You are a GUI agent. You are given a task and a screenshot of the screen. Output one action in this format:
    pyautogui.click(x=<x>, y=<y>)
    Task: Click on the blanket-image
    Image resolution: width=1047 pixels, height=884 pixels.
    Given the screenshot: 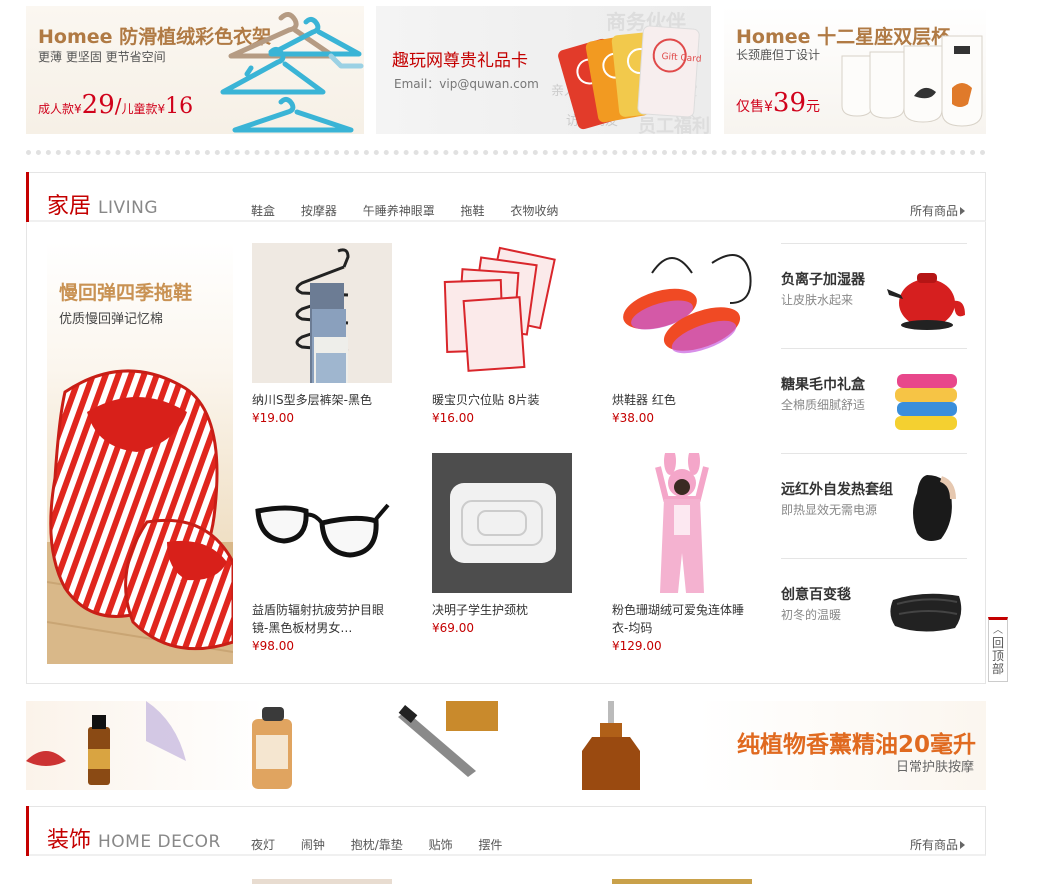 What is the action you would take?
    pyautogui.click(x=926, y=612)
    